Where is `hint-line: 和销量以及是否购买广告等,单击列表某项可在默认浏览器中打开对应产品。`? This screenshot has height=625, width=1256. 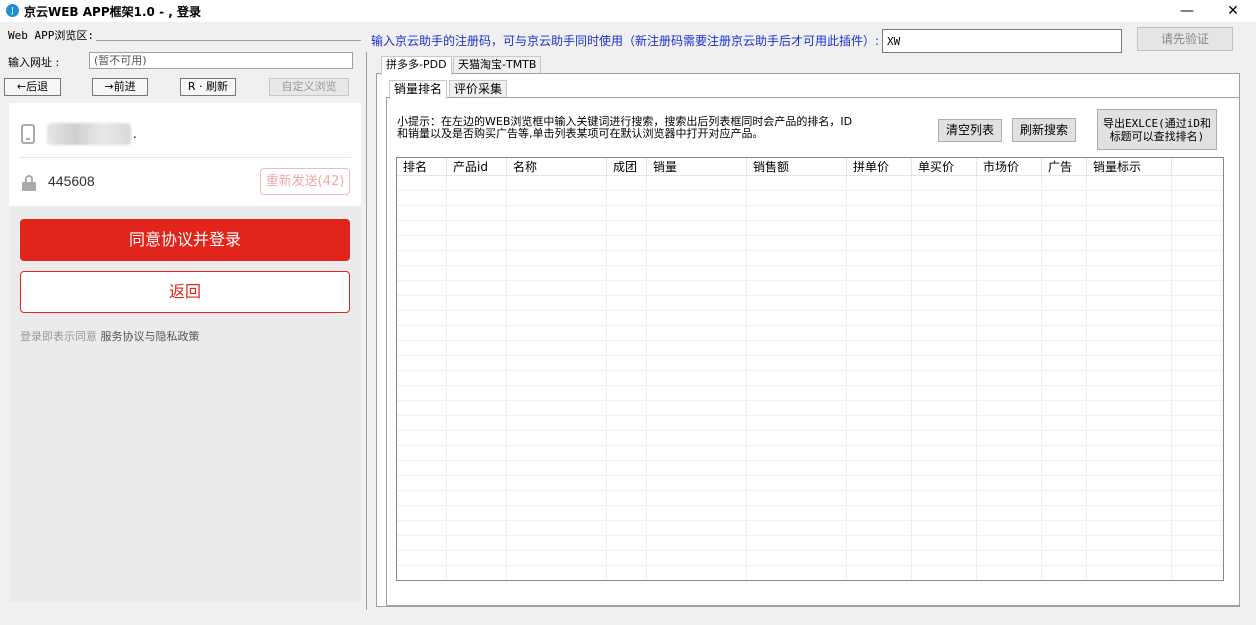
hint-line: 和销量以及是否购买广告等,单击列表某项可在默认浏览器中打开对应产品。 is located at coordinates (580, 133).